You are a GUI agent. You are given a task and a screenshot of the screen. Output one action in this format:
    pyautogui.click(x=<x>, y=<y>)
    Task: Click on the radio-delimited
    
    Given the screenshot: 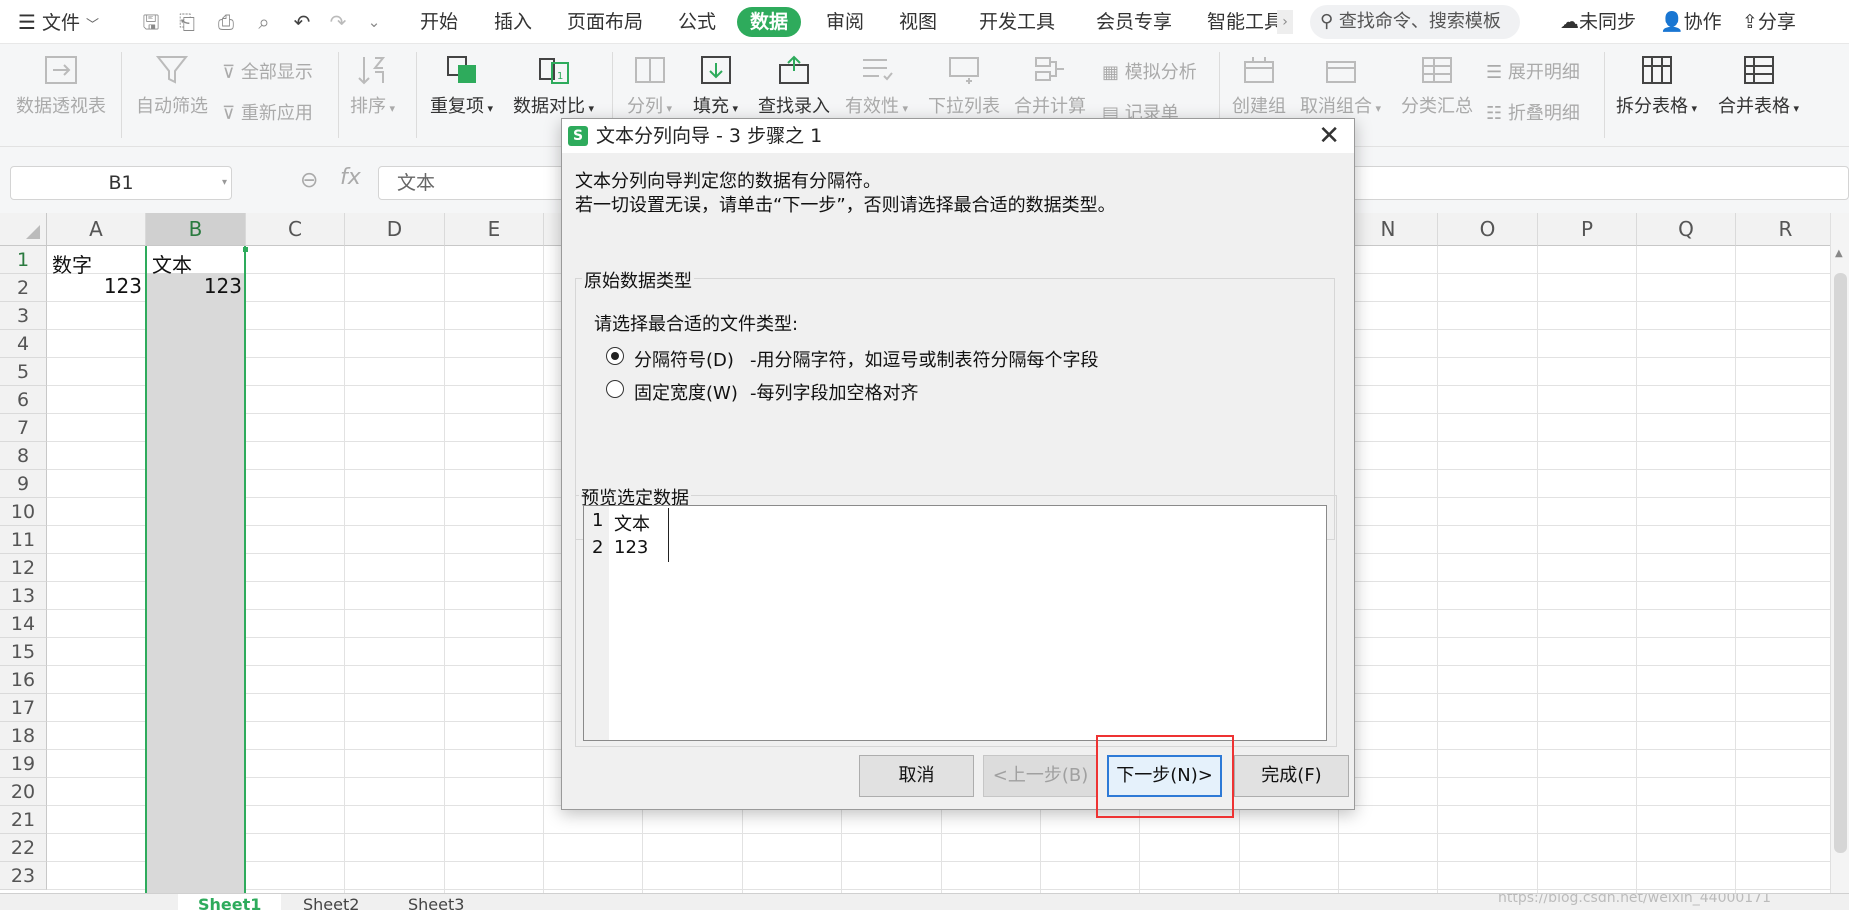 What is the action you would take?
    pyautogui.click(x=615, y=356)
    